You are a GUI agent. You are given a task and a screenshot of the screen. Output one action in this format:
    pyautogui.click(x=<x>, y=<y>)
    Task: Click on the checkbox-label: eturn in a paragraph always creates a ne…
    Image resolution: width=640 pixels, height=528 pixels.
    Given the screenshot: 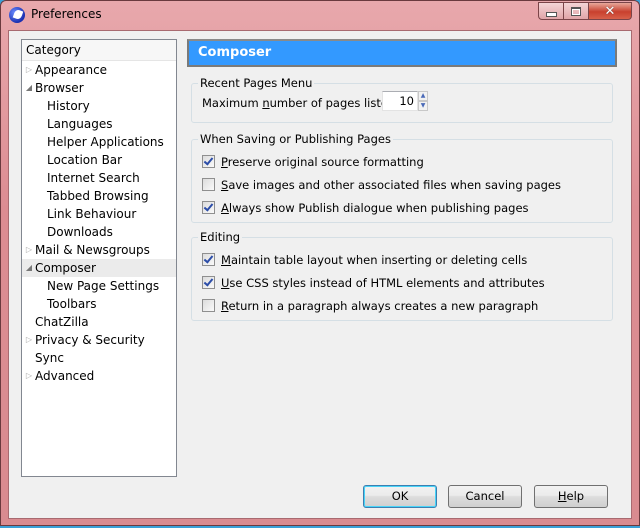 What is the action you would take?
    pyautogui.click(x=383, y=306)
    